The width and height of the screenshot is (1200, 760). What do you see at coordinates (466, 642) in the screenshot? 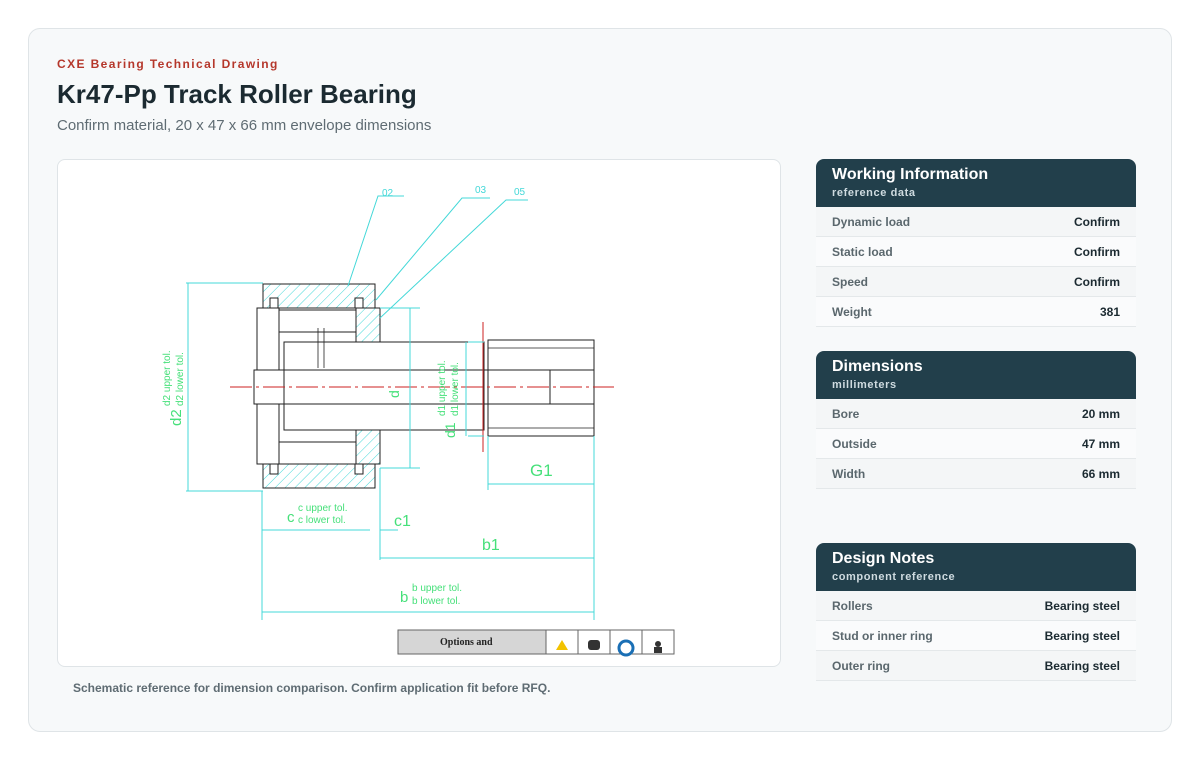
I see `options-label: Options and` at bounding box center [466, 642].